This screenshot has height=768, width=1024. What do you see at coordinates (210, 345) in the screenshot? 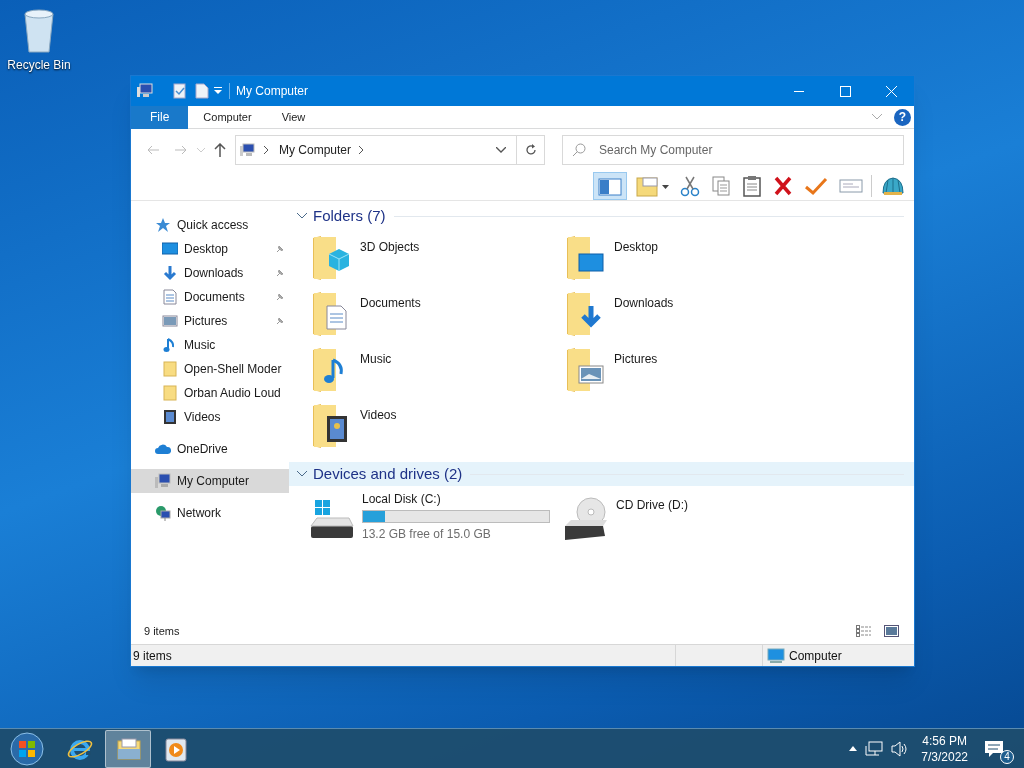
I see `nav-item: Music` at bounding box center [210, 345].